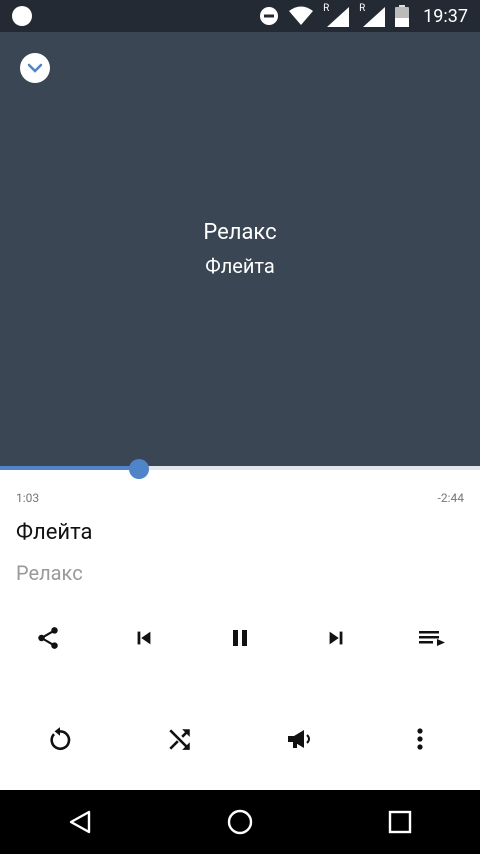 This screenshot has height=854, width=480. I want to click on home-button, so click(240, 822).